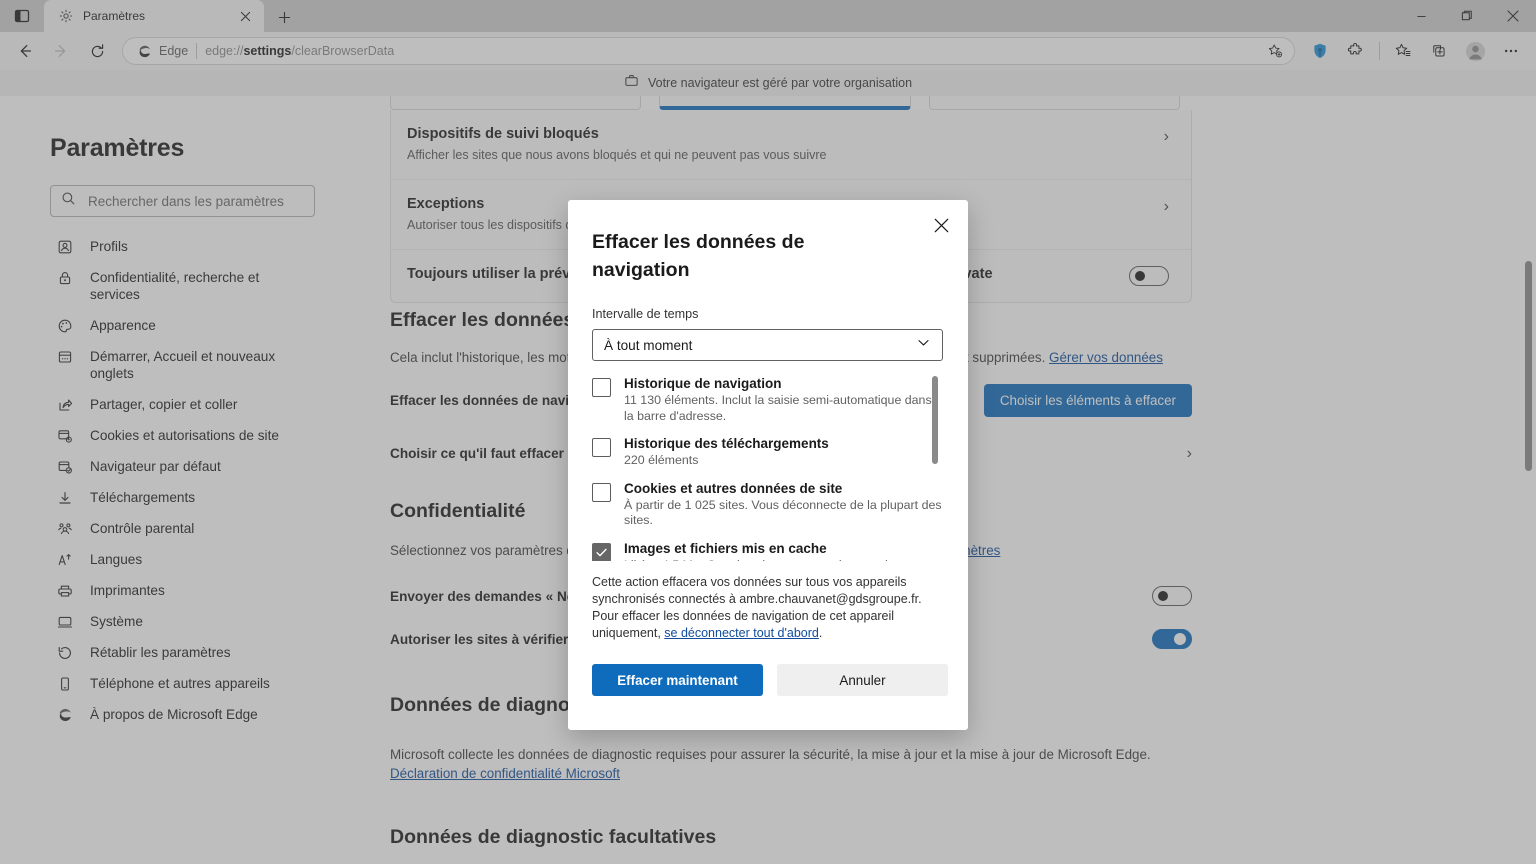  I want to click on cancel-button: Annuler, so click(862, 680).